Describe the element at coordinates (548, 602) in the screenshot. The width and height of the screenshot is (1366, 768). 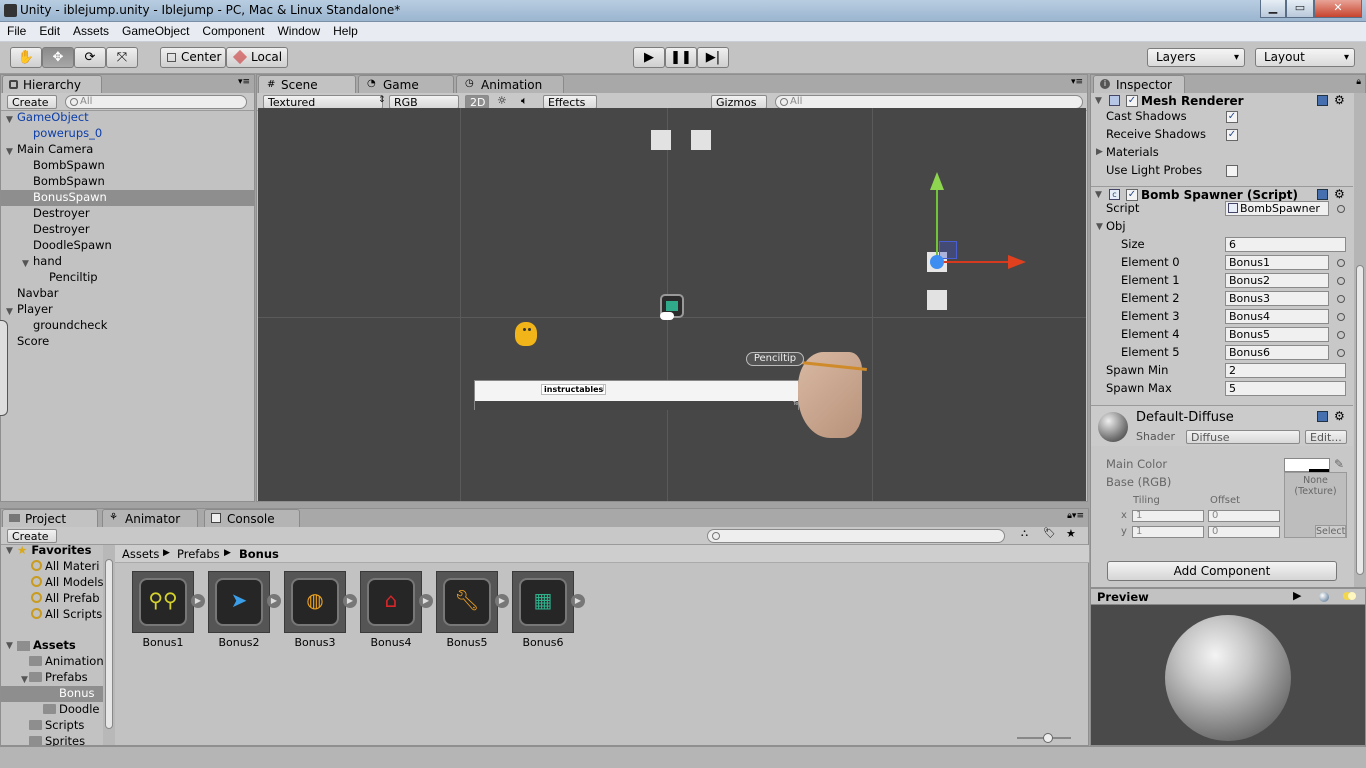
I see `prefab-thumbnail: ▦ ▶` at that location.